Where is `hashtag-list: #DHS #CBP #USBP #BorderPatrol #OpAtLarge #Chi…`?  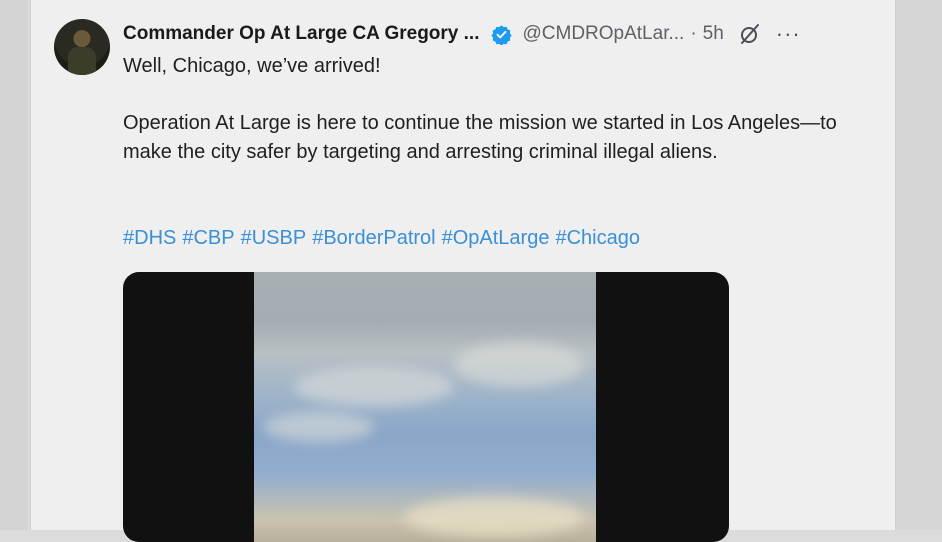
hashtag-list: #DHS #CBP #USBP #BorderPatrol #OpAtLarge #Chi… is located at coordinates (384, 238).